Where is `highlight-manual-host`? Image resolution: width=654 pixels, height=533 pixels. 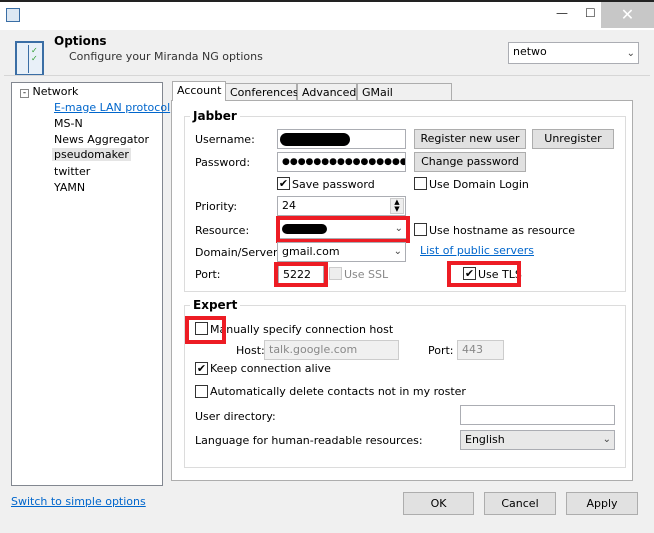
highlight-manual-host is located at coordinates (205, 330).